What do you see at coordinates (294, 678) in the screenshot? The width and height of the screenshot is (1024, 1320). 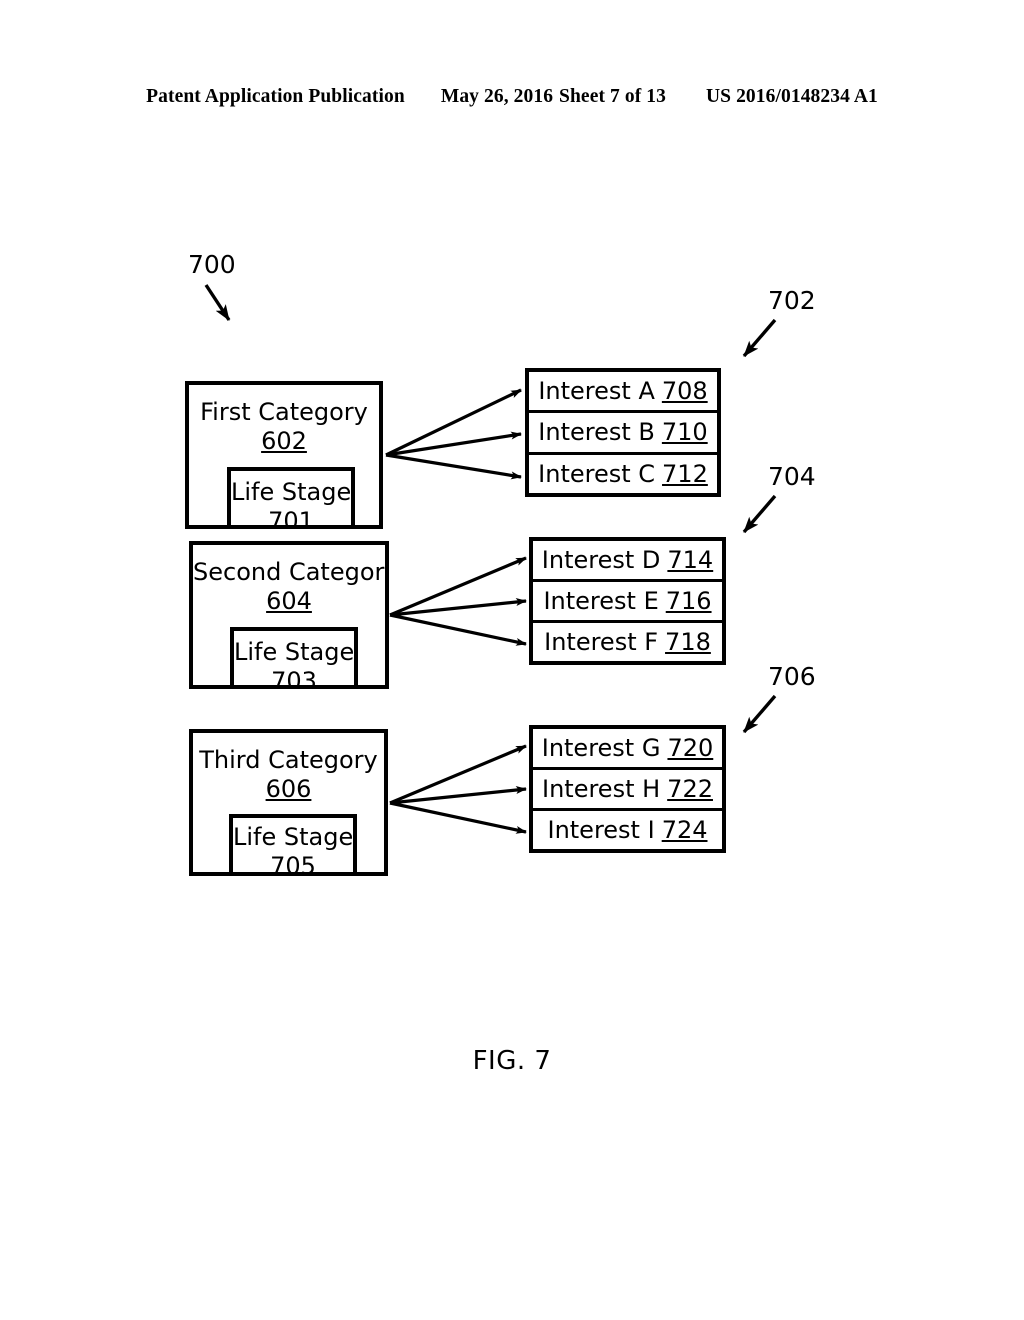 I see `lifestage-number-second: 703` at bounding box center [294, 678].